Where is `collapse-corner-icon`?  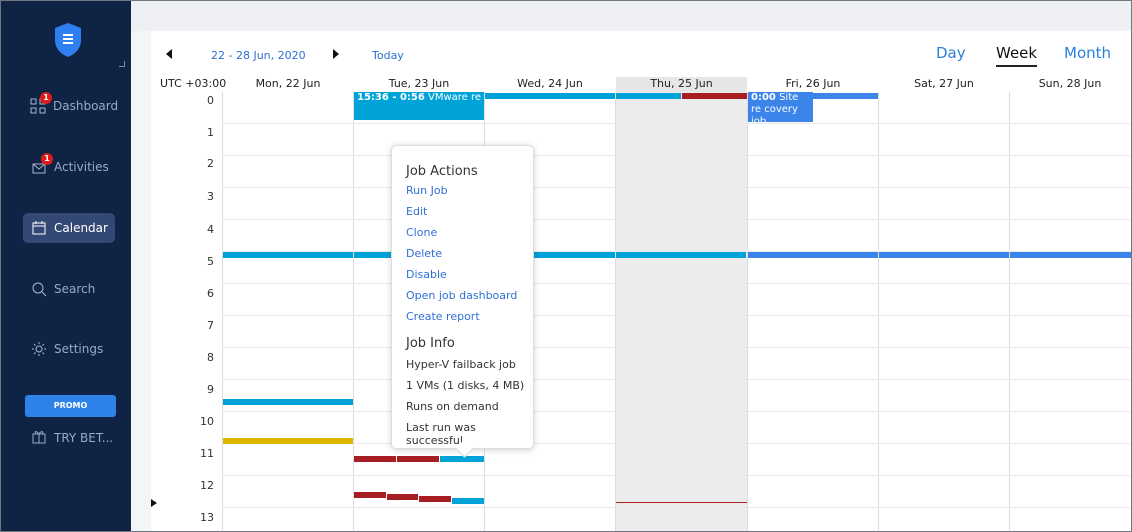
collapse-corner-icon is located at coordinates (122, 64).